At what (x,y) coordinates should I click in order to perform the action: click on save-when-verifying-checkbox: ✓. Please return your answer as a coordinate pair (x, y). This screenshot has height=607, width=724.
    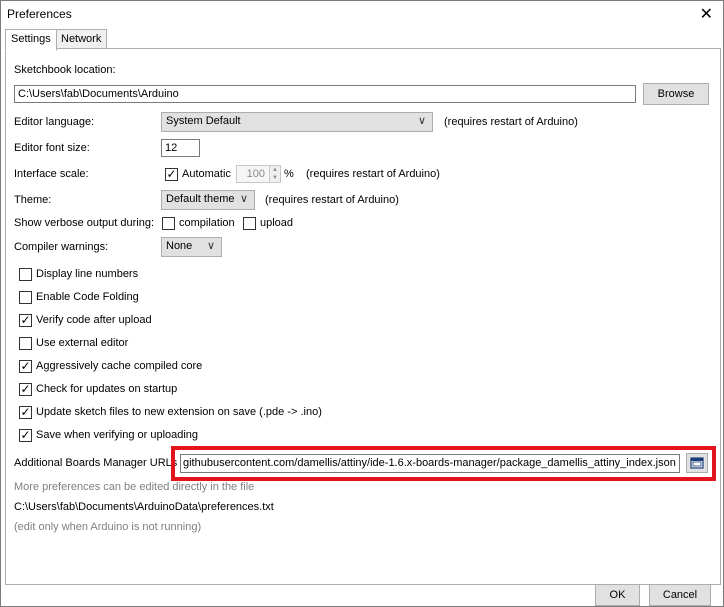
    Looking at the image, I should click on (25, 435).